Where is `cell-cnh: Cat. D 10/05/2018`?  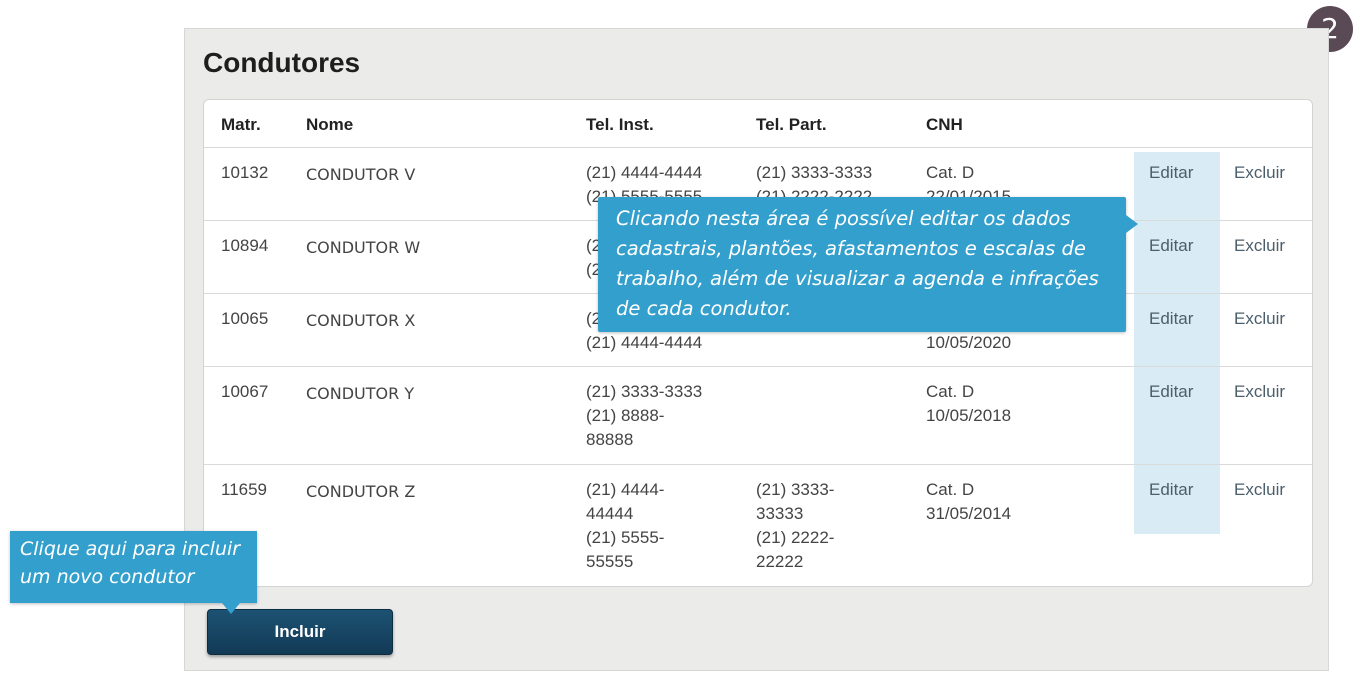 cell-cnh: Cat. D 10/05/2018 is located at coordinates (968, 404).